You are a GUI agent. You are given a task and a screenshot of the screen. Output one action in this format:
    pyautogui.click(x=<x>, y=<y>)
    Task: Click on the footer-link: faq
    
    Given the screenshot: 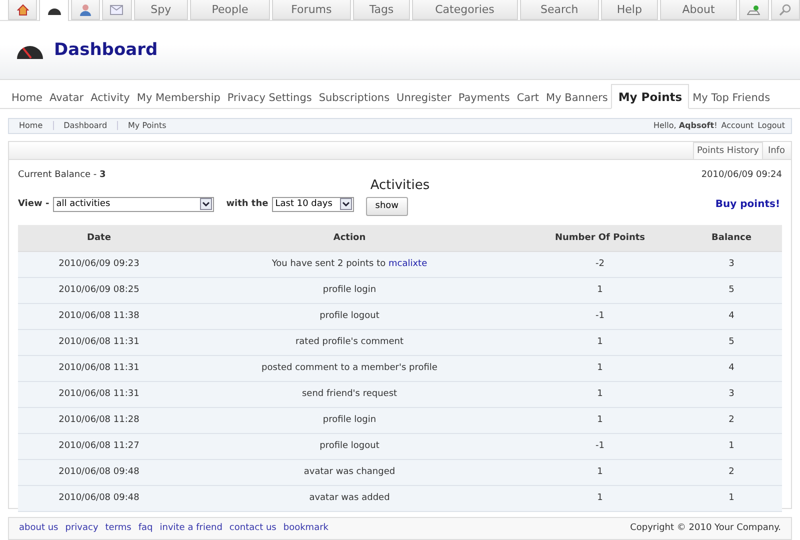 What is the action you would take?
    pyautogui.click(x=145, y=528)
    